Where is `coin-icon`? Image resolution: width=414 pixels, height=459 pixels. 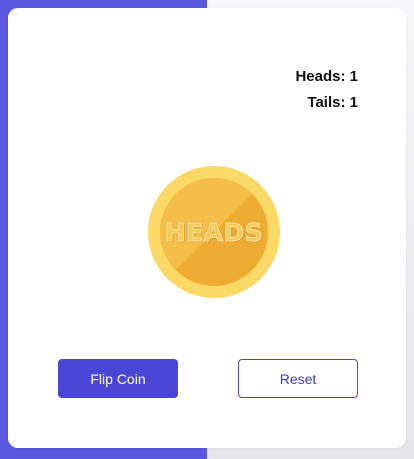
coin-icon is located at coordinates (214, 232).